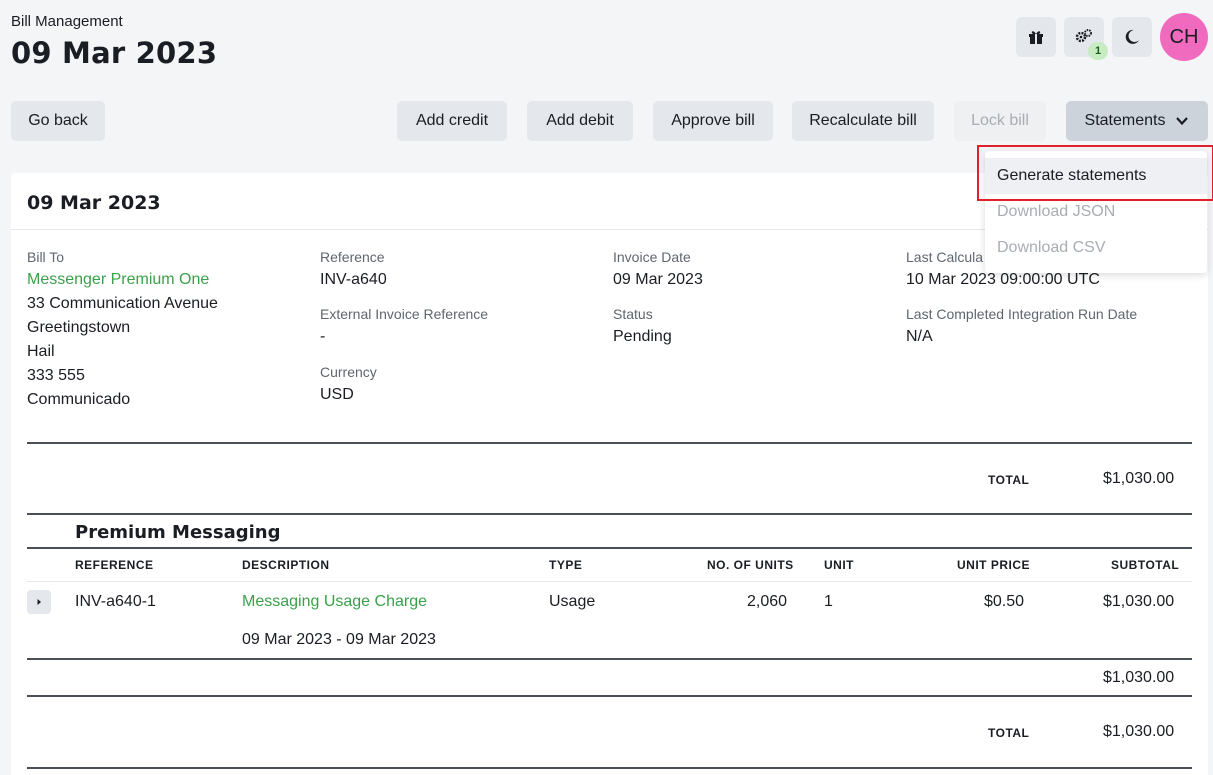 This screenshot has height=775, width=1213. I want to click on address-line: Communicado, so click(79, 399).